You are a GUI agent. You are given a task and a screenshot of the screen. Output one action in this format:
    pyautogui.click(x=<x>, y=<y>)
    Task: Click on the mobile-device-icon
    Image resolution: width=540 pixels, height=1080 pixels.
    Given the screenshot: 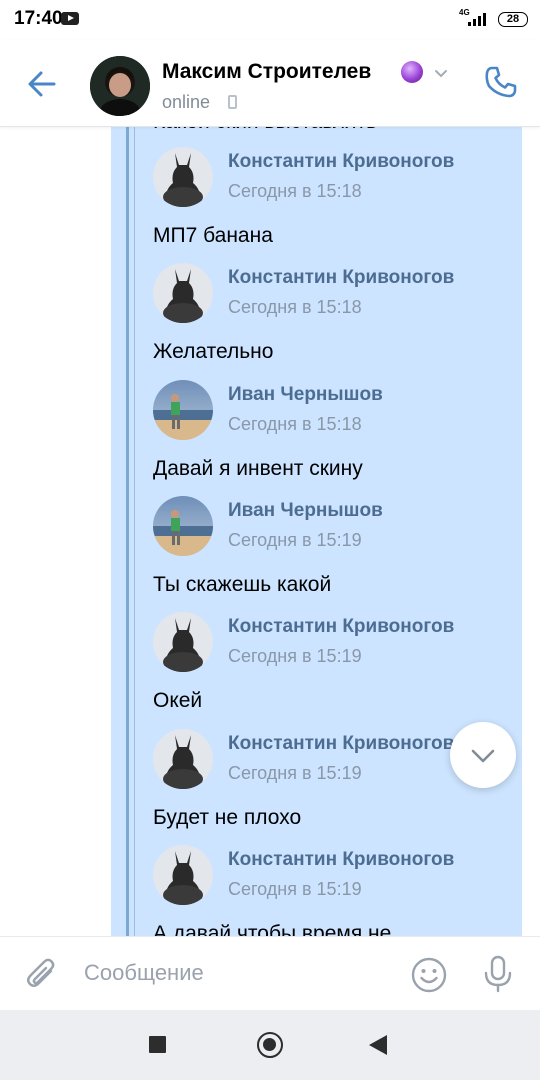 What is the action you would take?
    pyautogui.click(x=232, y=102)
    